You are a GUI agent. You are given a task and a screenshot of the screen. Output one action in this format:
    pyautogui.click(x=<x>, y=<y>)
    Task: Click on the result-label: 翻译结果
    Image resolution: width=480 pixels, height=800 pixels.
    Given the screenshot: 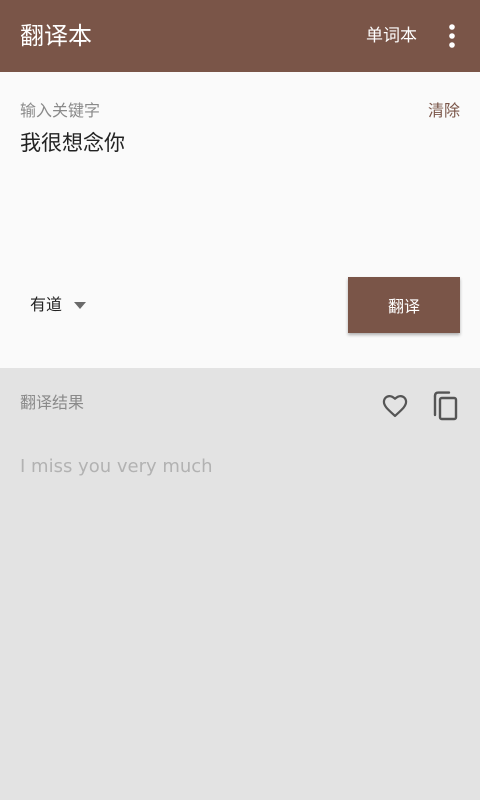 What is the action you would take?
    pyautogui.click(x=52, y=402)
    